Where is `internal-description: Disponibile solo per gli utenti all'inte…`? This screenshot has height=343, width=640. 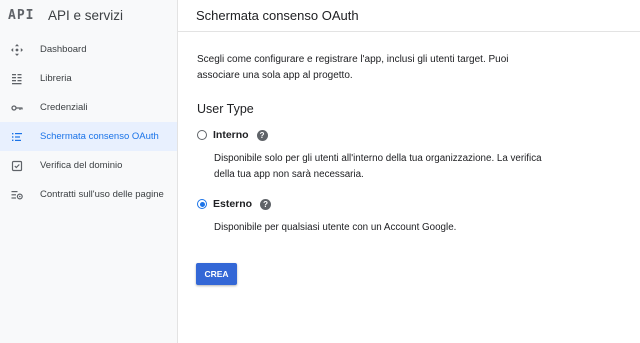
internal-description: Disponibile solo per gli utenti all'inte… is located at coordinates (378, 166).